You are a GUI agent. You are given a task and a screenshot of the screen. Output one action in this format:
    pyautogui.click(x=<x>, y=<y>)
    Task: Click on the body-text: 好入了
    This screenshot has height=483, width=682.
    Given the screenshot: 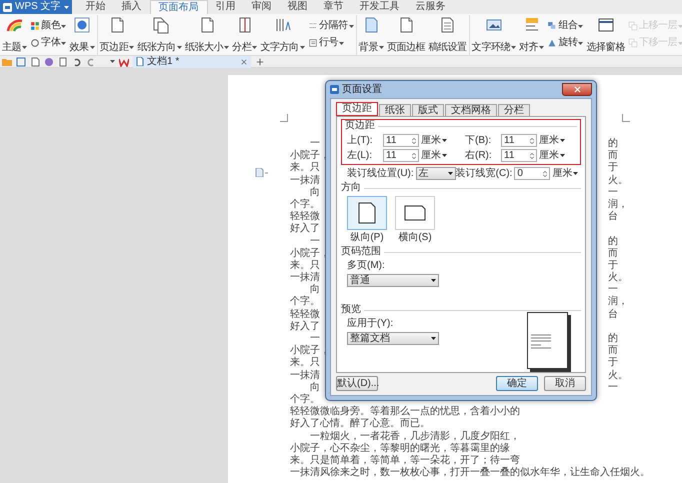 What is the action you would take?
    pyautogui.click(x=305, y=229)
    